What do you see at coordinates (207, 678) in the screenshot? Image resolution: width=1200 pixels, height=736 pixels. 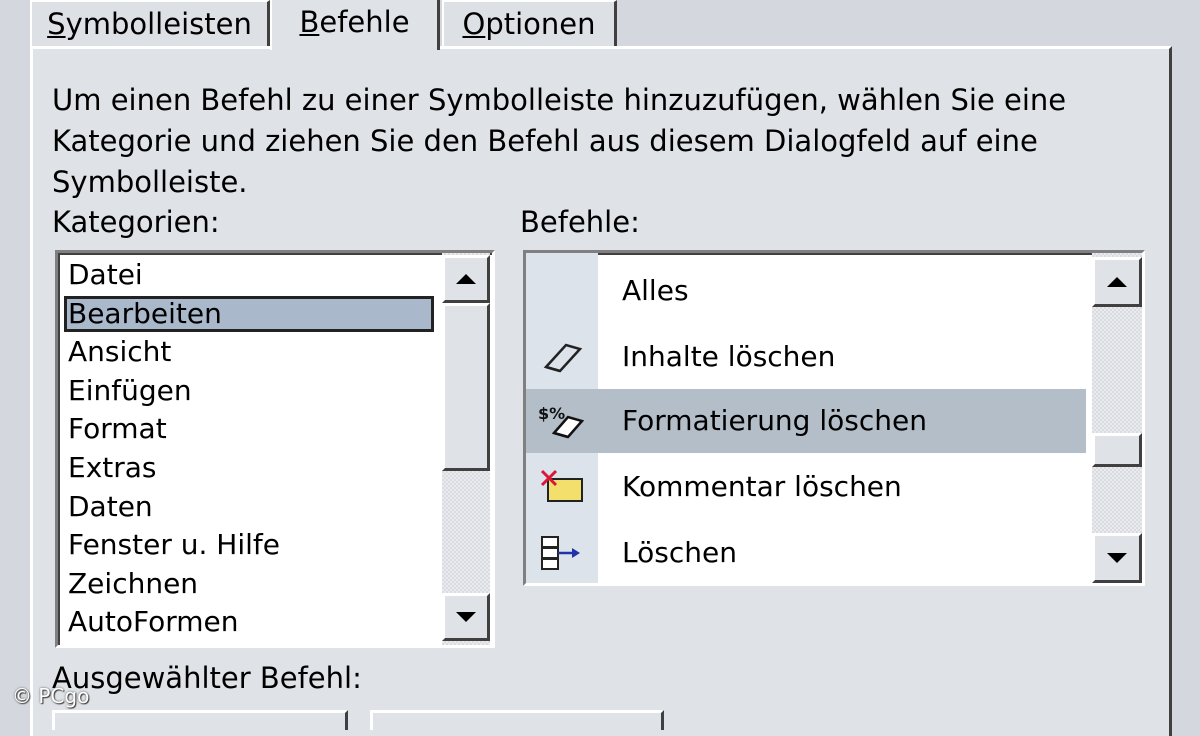 I see `selected-command-label: Ausgewählter Befehl:` at bounding box center [207, 678].